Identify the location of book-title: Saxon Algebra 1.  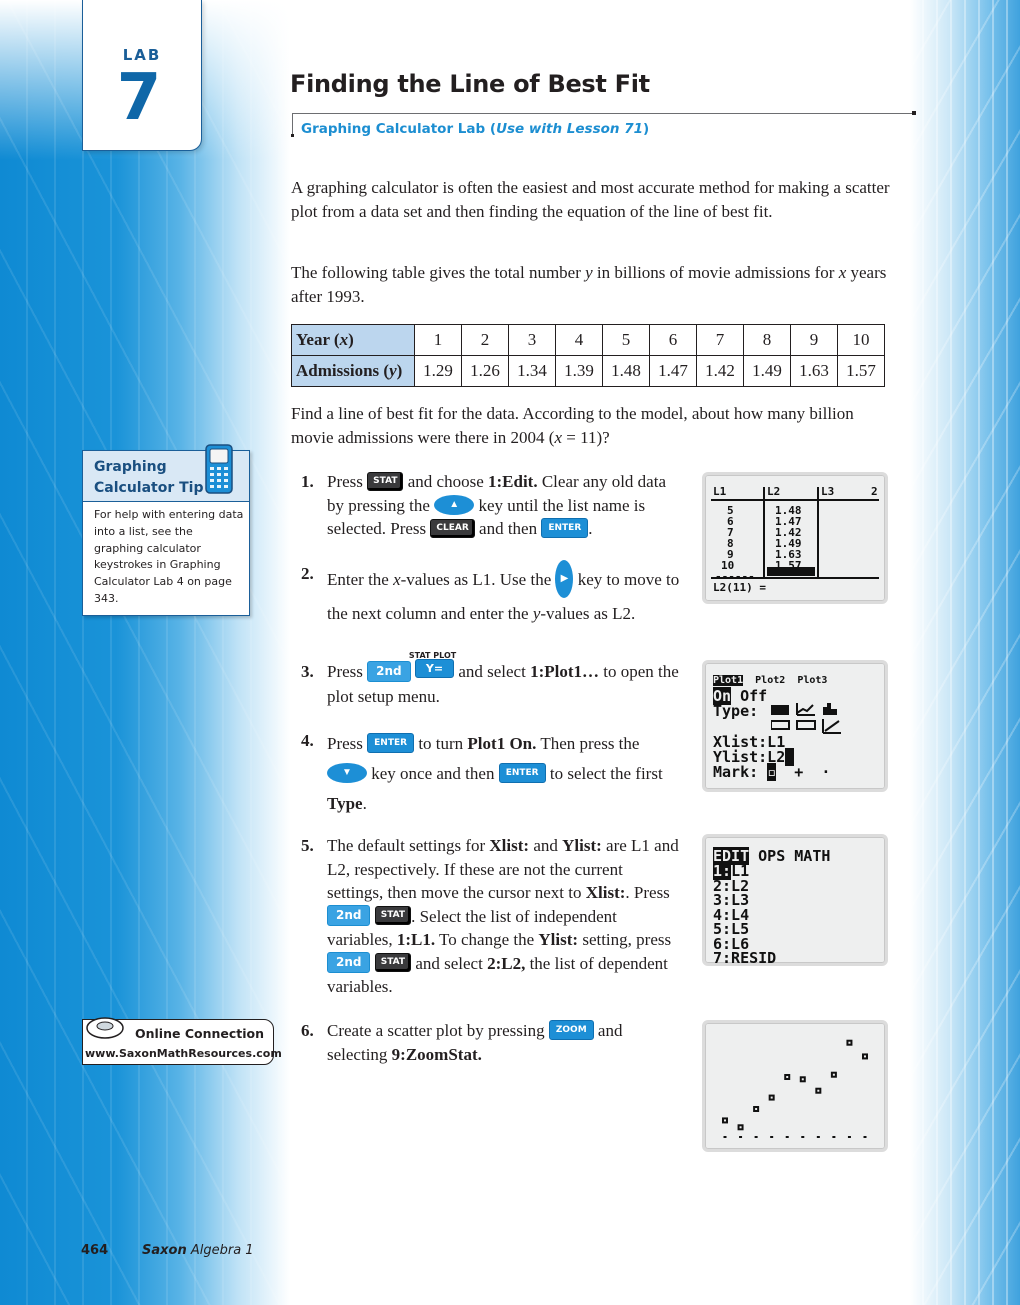
(198, 1250).